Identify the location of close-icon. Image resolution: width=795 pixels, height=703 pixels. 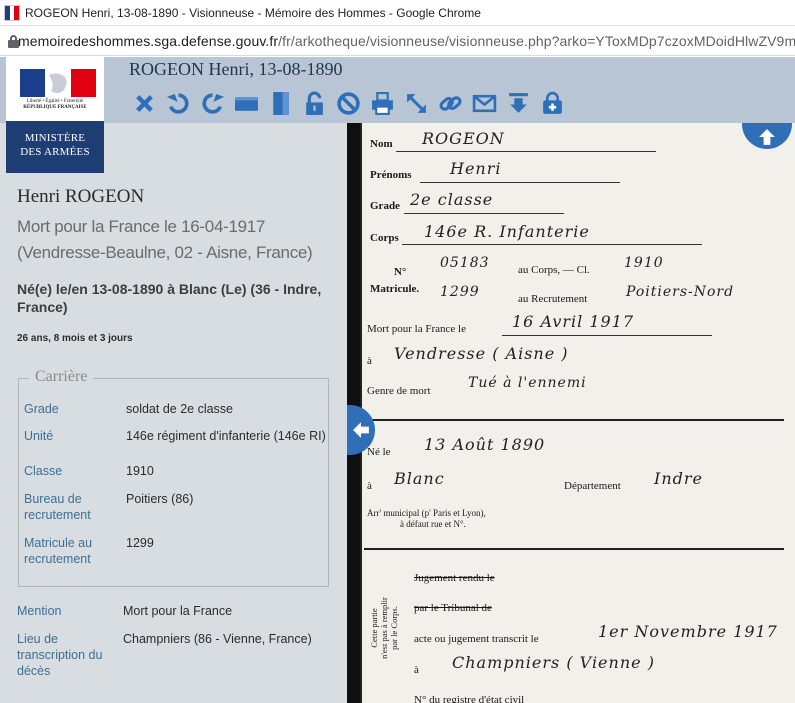
(144, 103).